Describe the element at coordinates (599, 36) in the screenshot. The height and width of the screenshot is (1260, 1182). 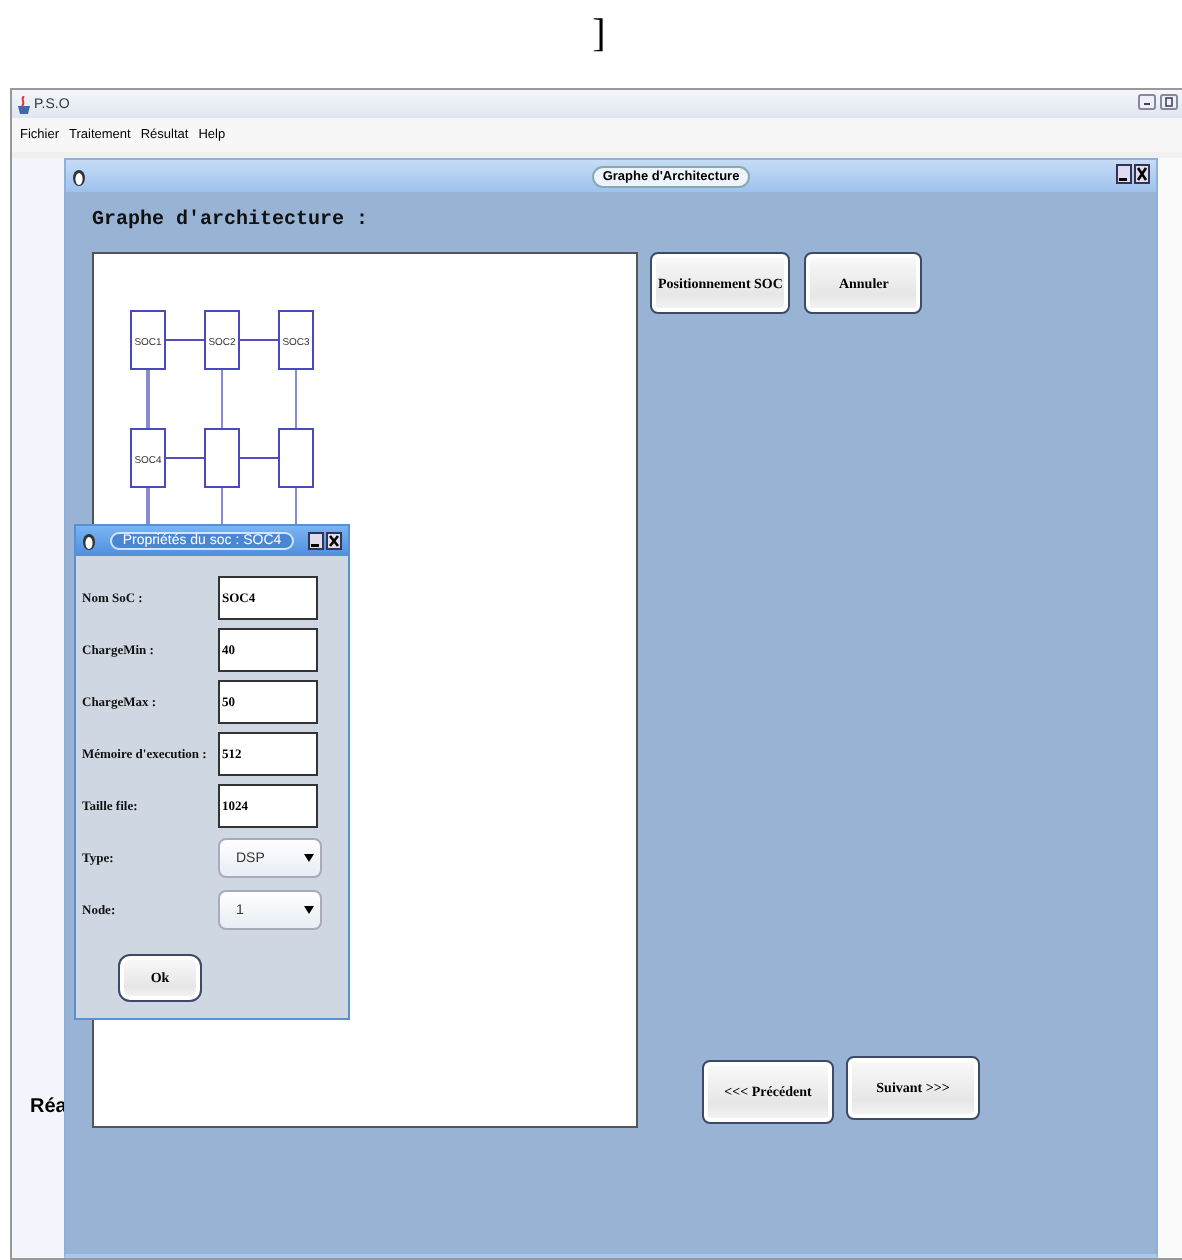
I see `bracket-text: ]` at that location.